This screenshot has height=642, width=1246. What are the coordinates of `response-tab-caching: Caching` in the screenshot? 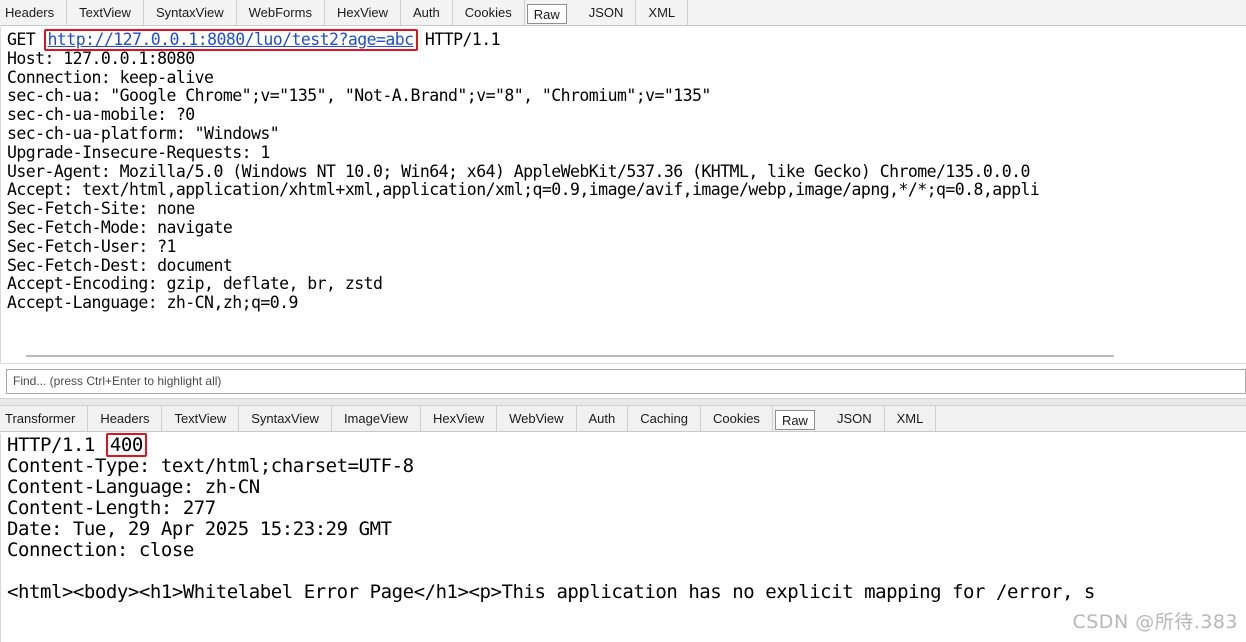 It's located at (664, 418).